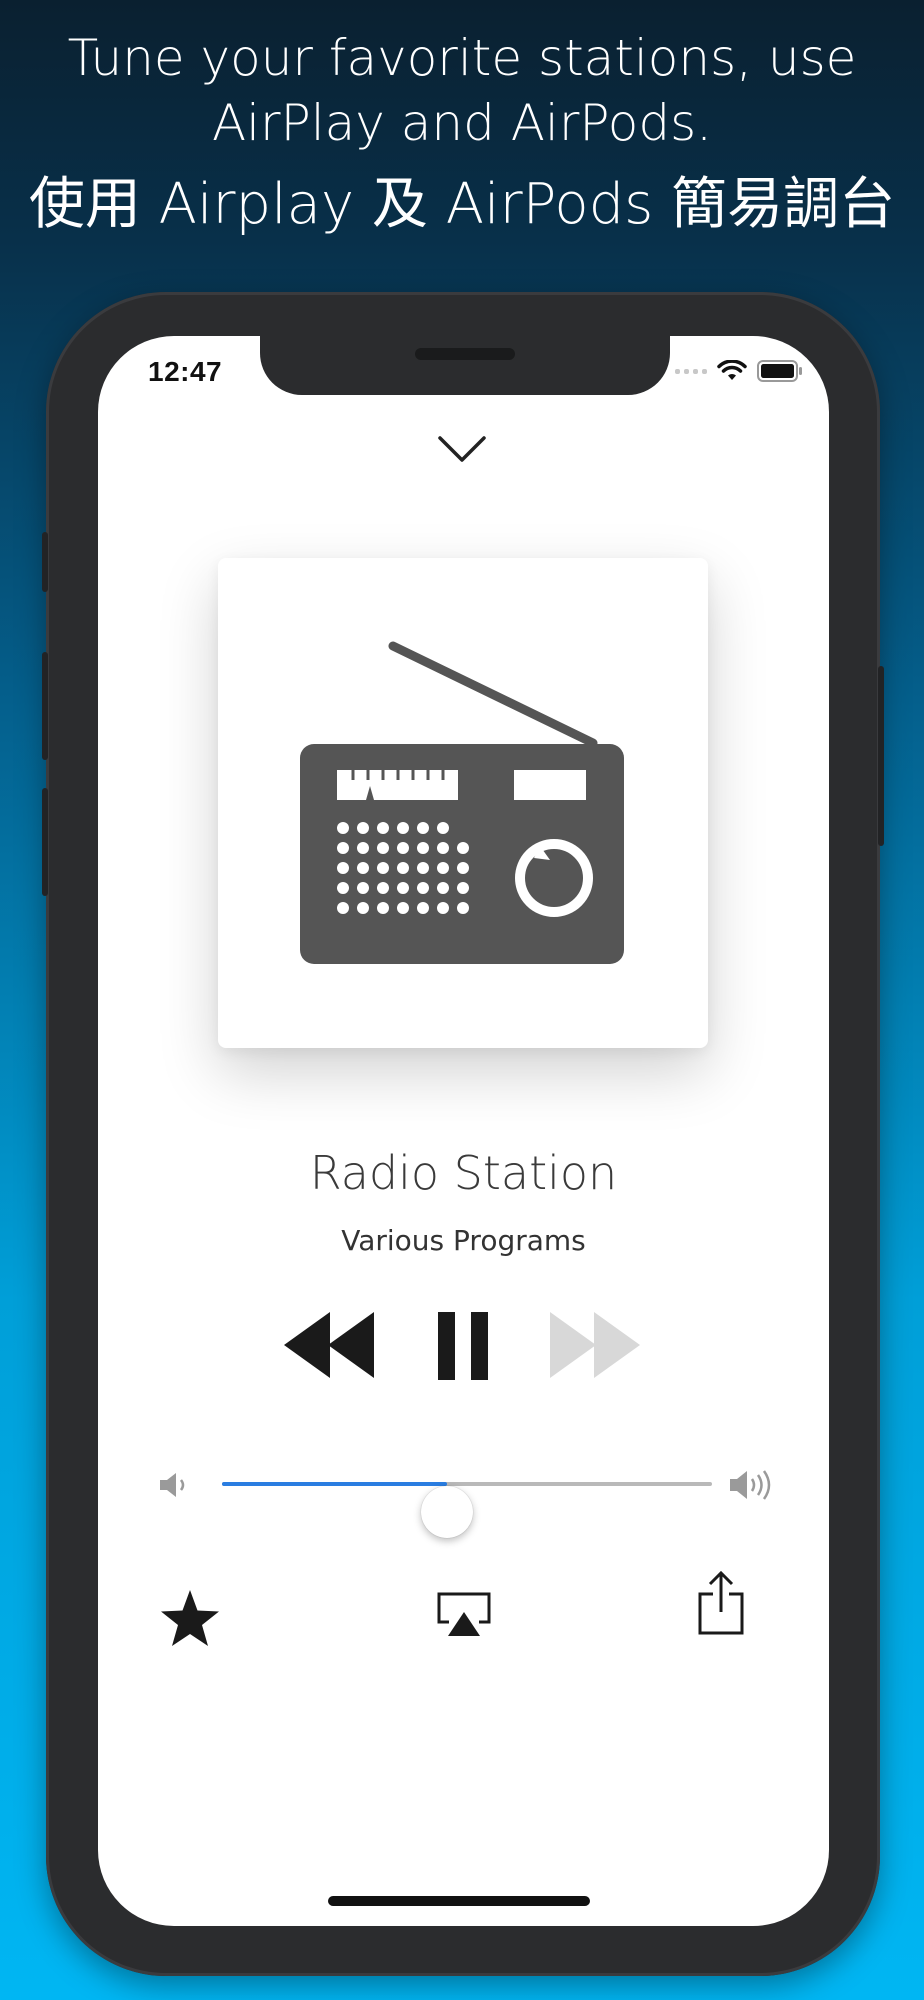 The image size is (924, 2000). Describe the element at coordinates (463, 1240) in the screenshot. I see `program-name: Various Programs` at that location.